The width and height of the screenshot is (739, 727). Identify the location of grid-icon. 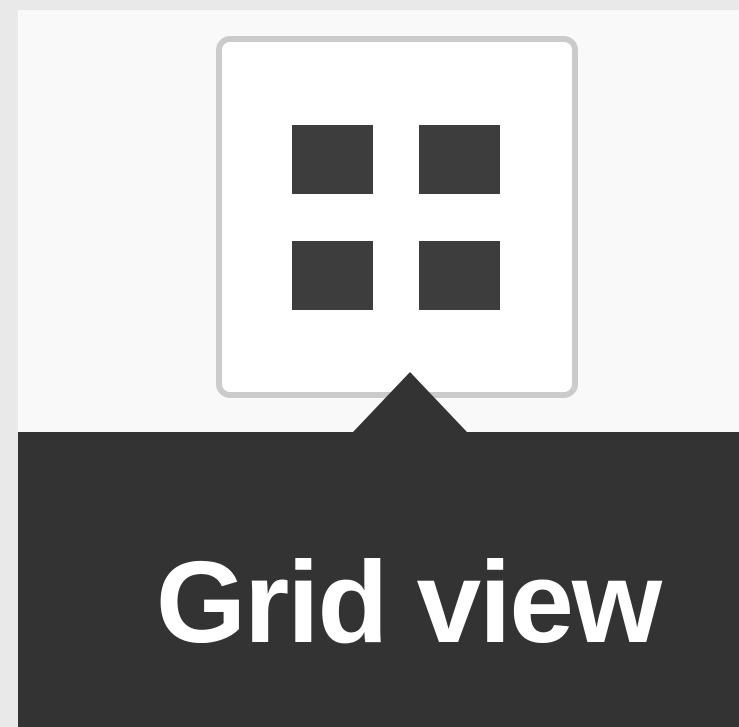
(397, 218).